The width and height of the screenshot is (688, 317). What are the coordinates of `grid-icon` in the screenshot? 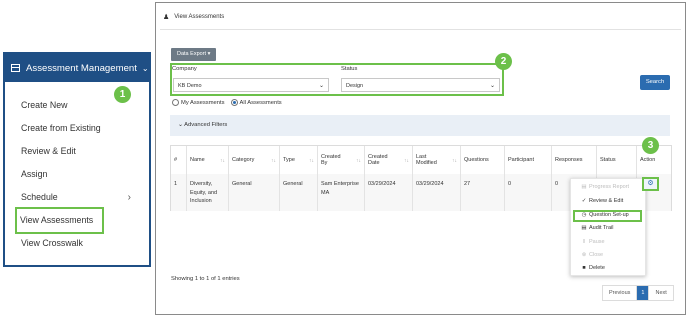 It's located at (15, 68).